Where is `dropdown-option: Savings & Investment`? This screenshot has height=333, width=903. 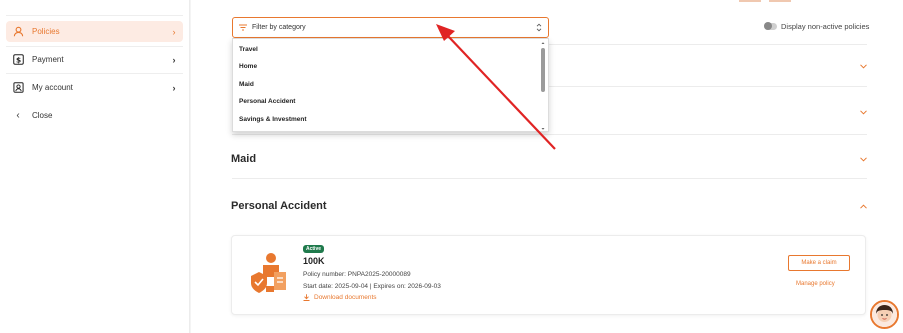 dropdown-option: Savings & Investment is located at coordinates (273, 119).